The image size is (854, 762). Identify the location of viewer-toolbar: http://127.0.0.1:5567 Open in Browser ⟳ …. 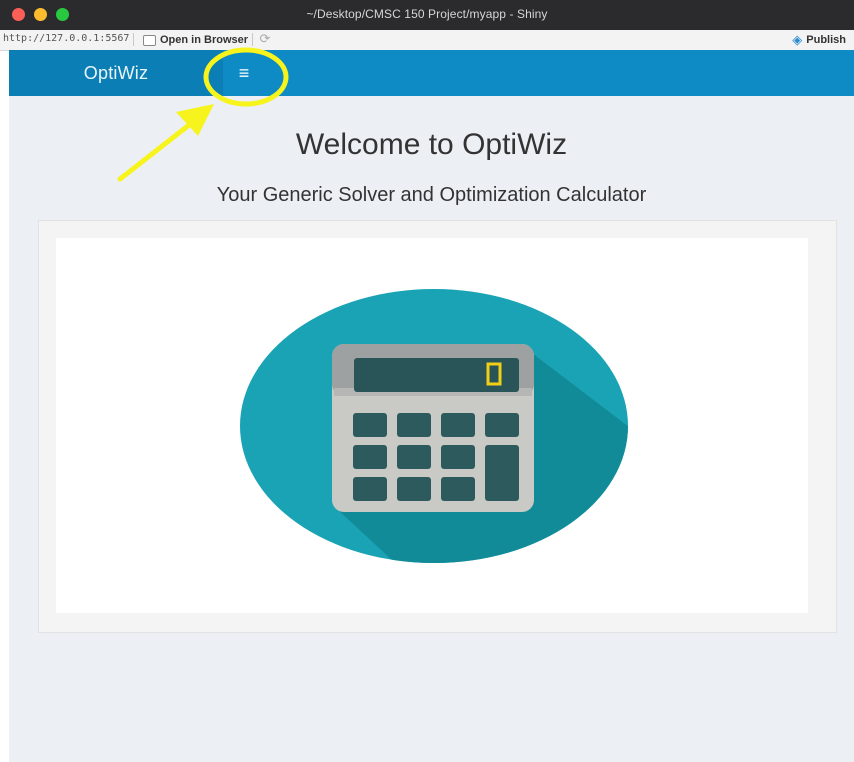
(427, 40).